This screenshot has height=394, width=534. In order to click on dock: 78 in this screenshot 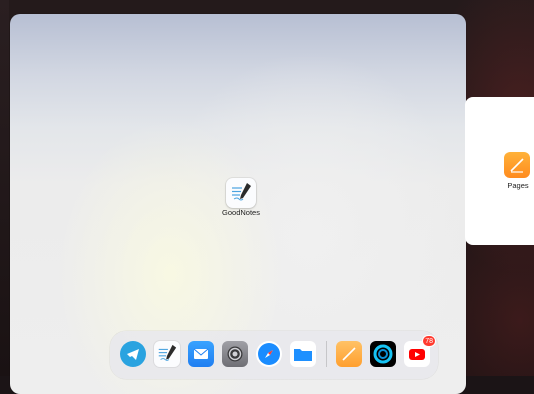, I will do `click(274, 355)`.